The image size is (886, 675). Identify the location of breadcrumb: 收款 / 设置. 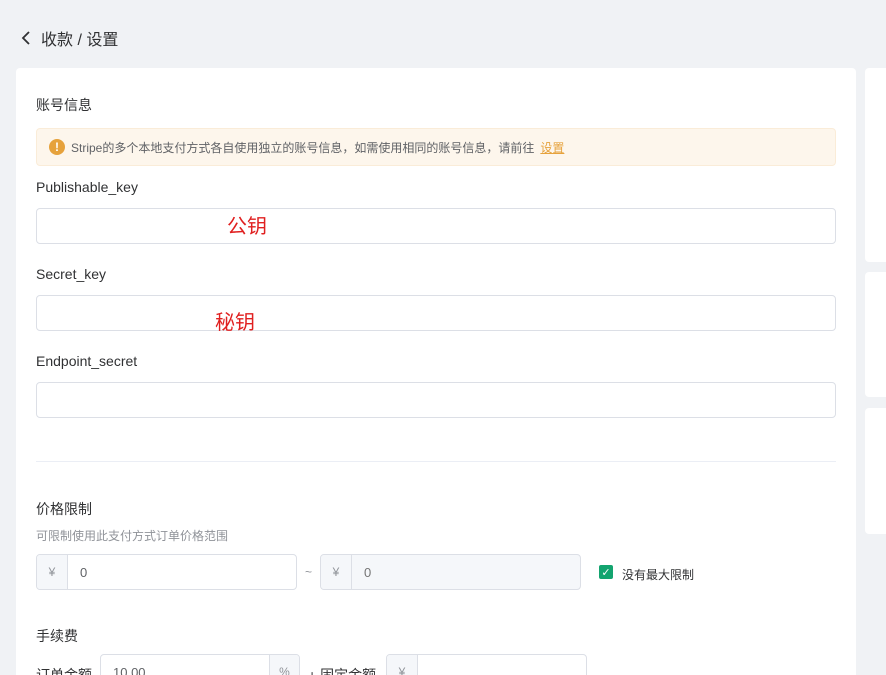
(80, 40).